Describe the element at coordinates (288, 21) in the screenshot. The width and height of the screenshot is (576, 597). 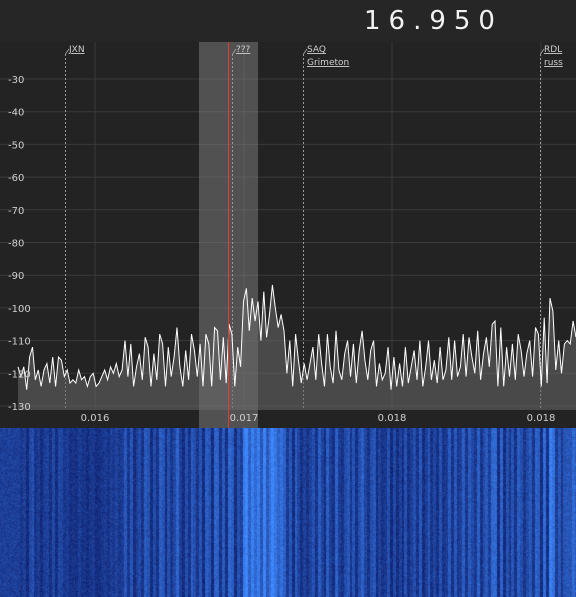
I see `frequency-readout-bar: 16.950` at that location.